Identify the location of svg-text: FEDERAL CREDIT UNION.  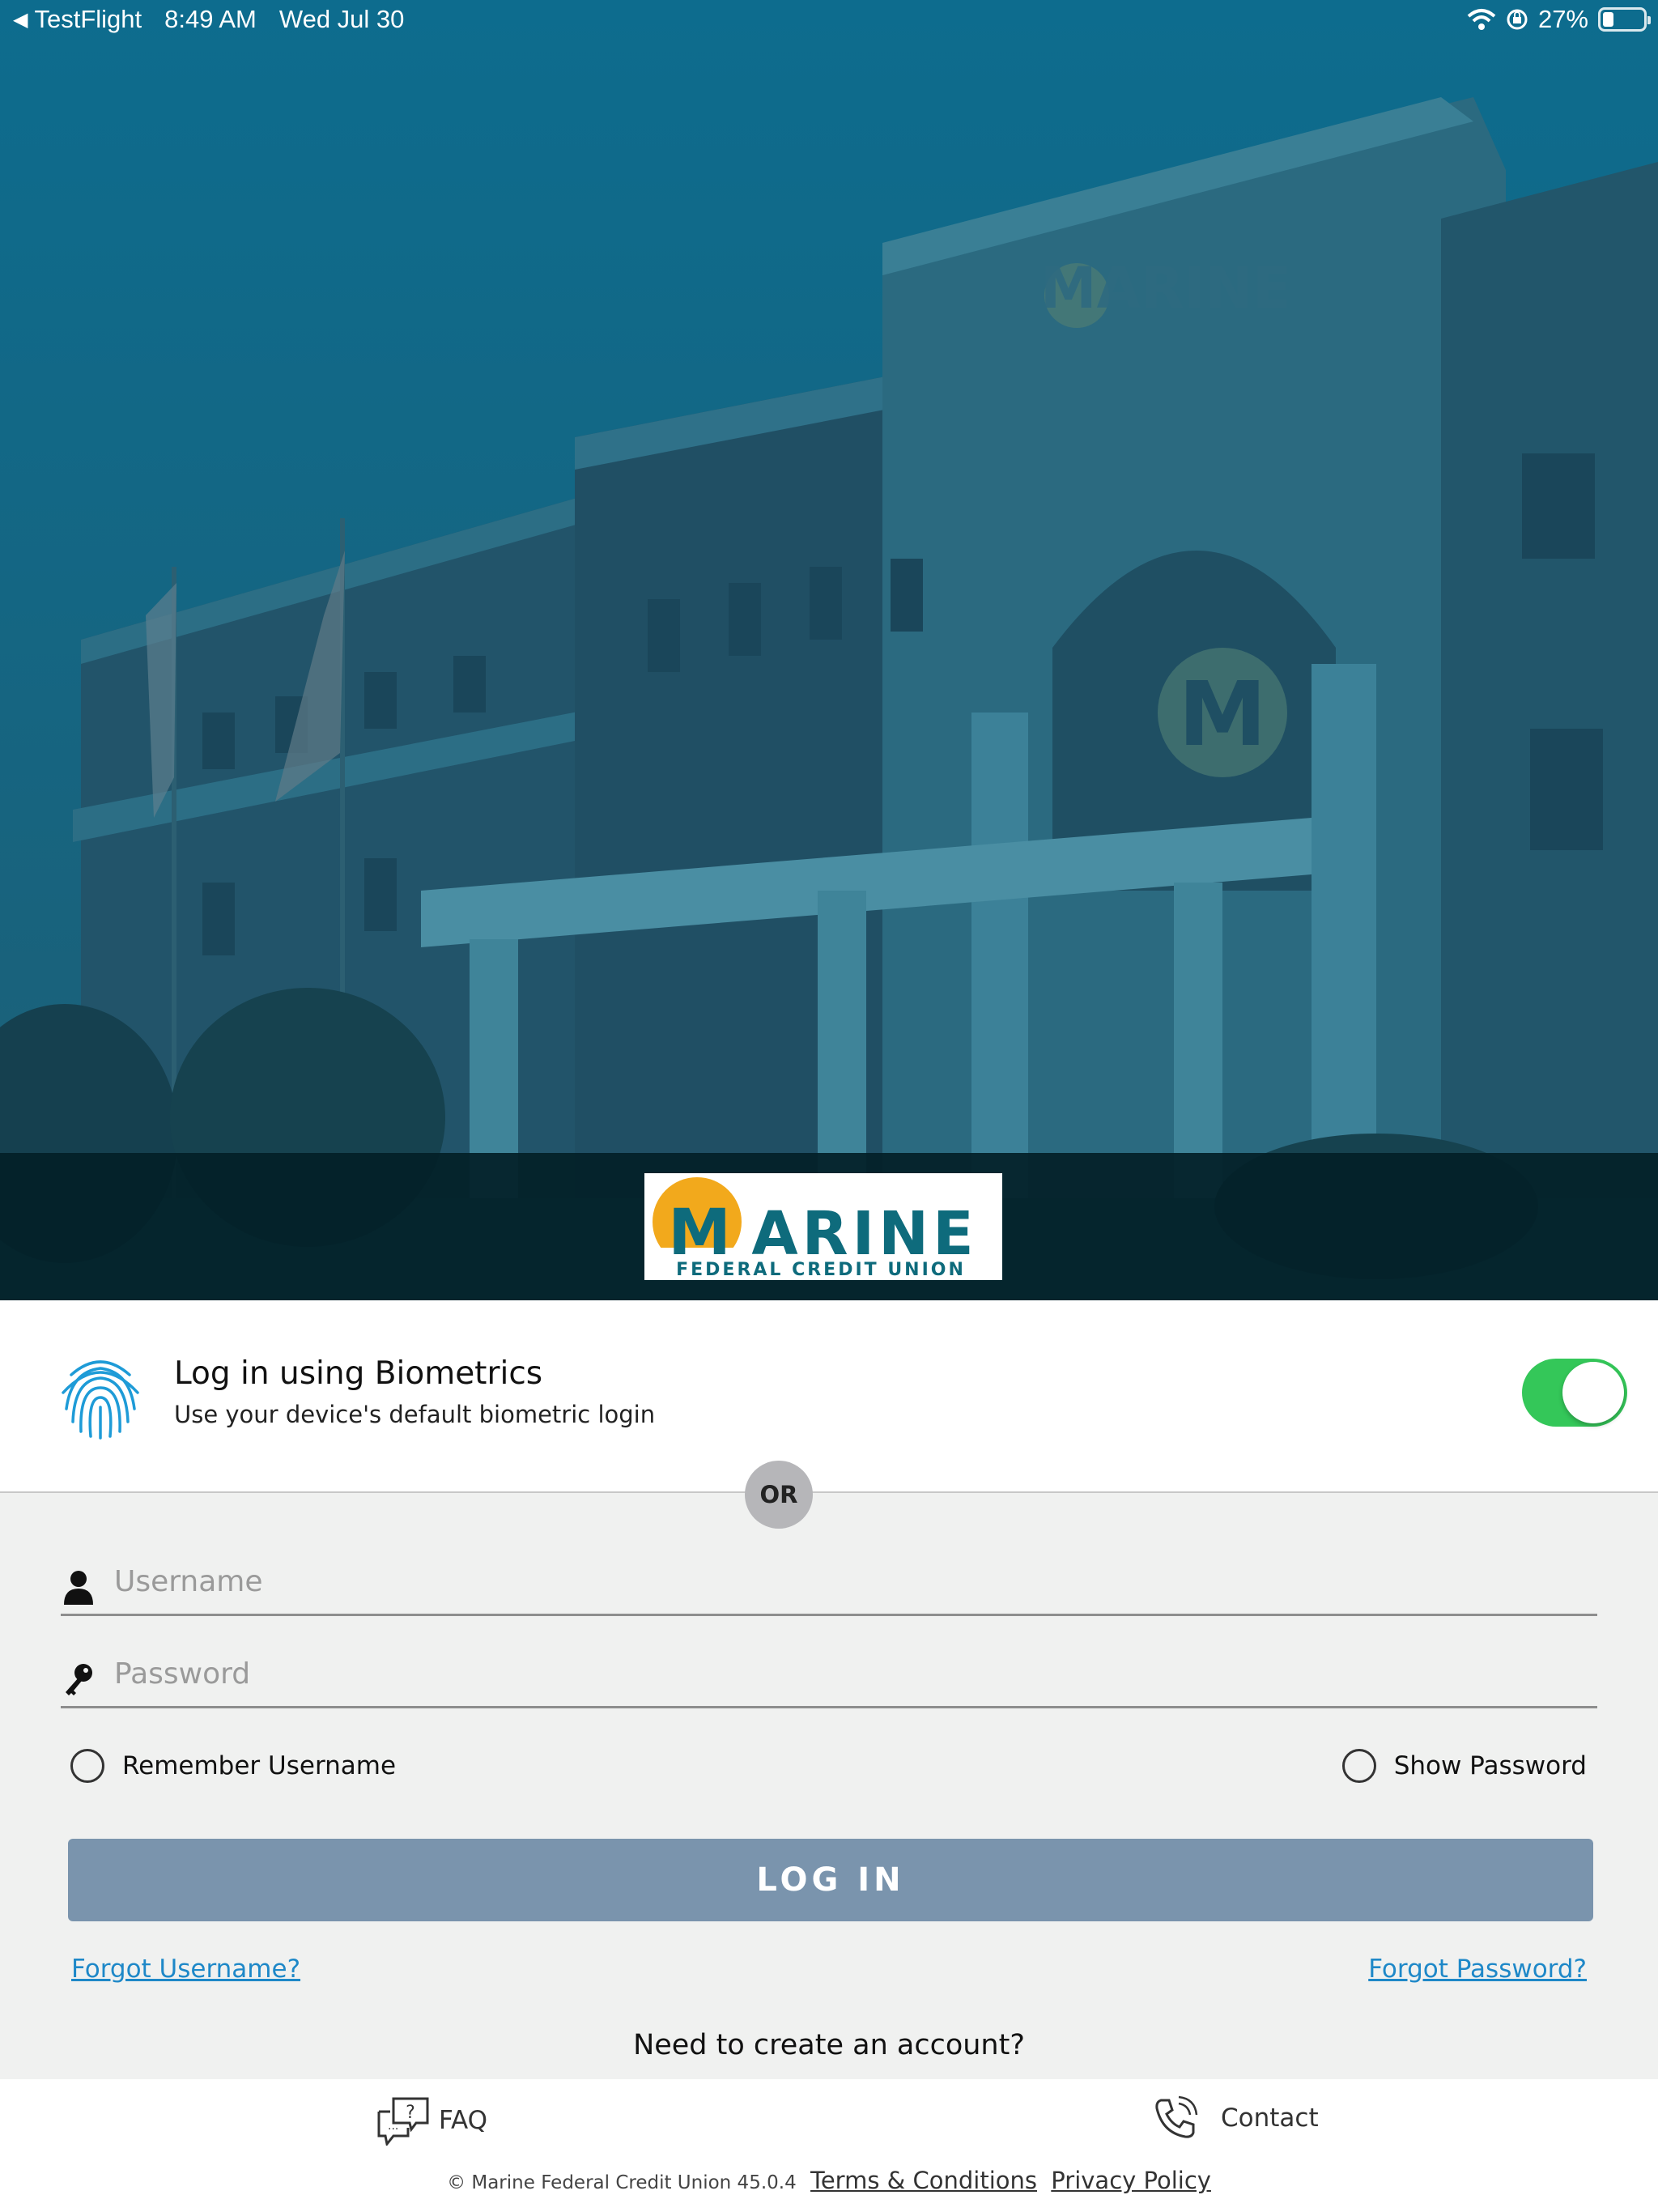
(821, 1270).